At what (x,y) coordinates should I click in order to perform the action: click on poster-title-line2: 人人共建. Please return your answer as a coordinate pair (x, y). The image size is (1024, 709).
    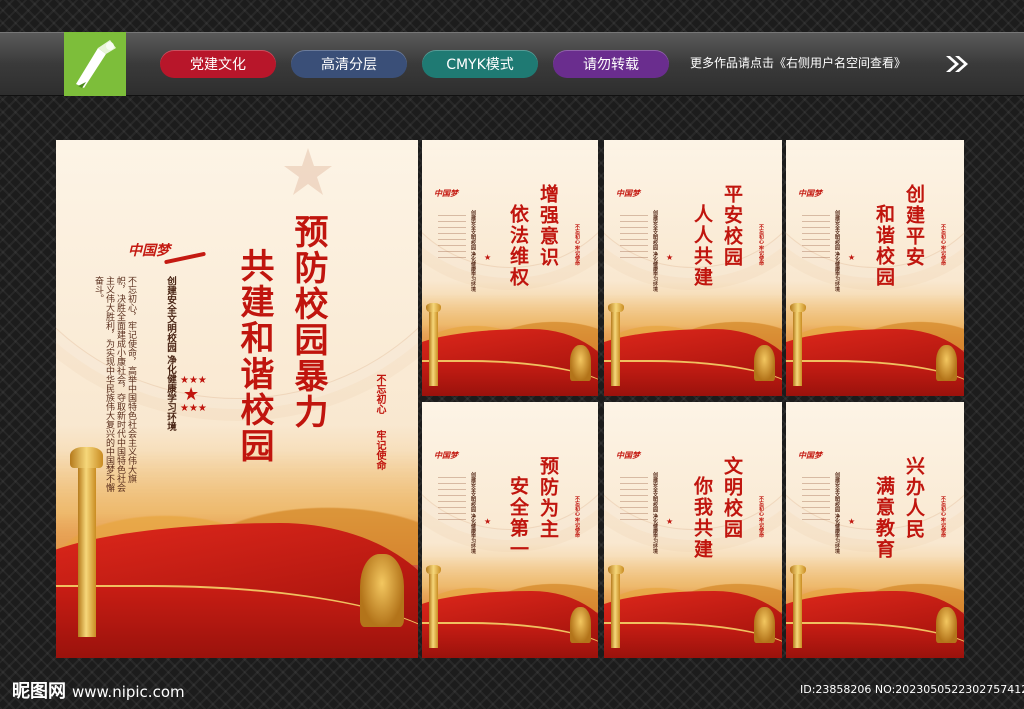
    Looking at the image, I should click on (702, 246).